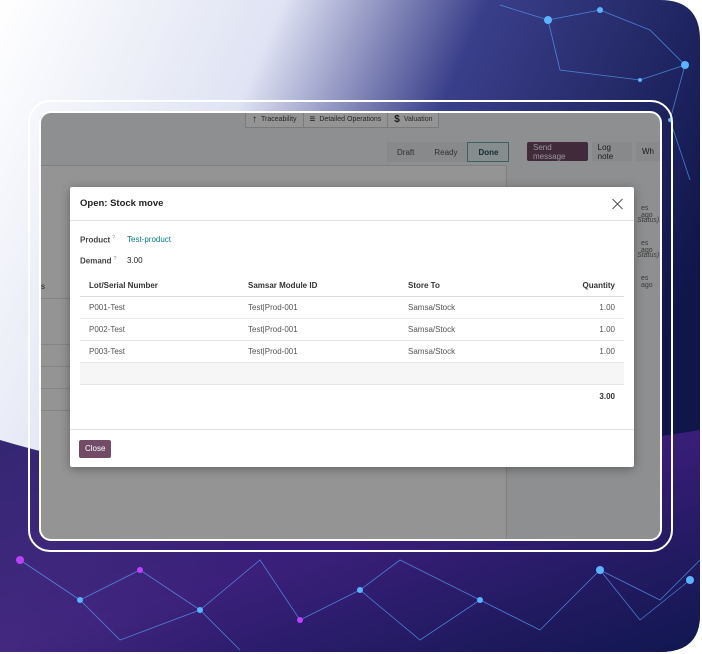 Image resolution: width=702 pixels, height=654 pixels. Describe the element at coordinates (586, 285) in the screenshot. I see `col-quantity: Quantity` at that location.